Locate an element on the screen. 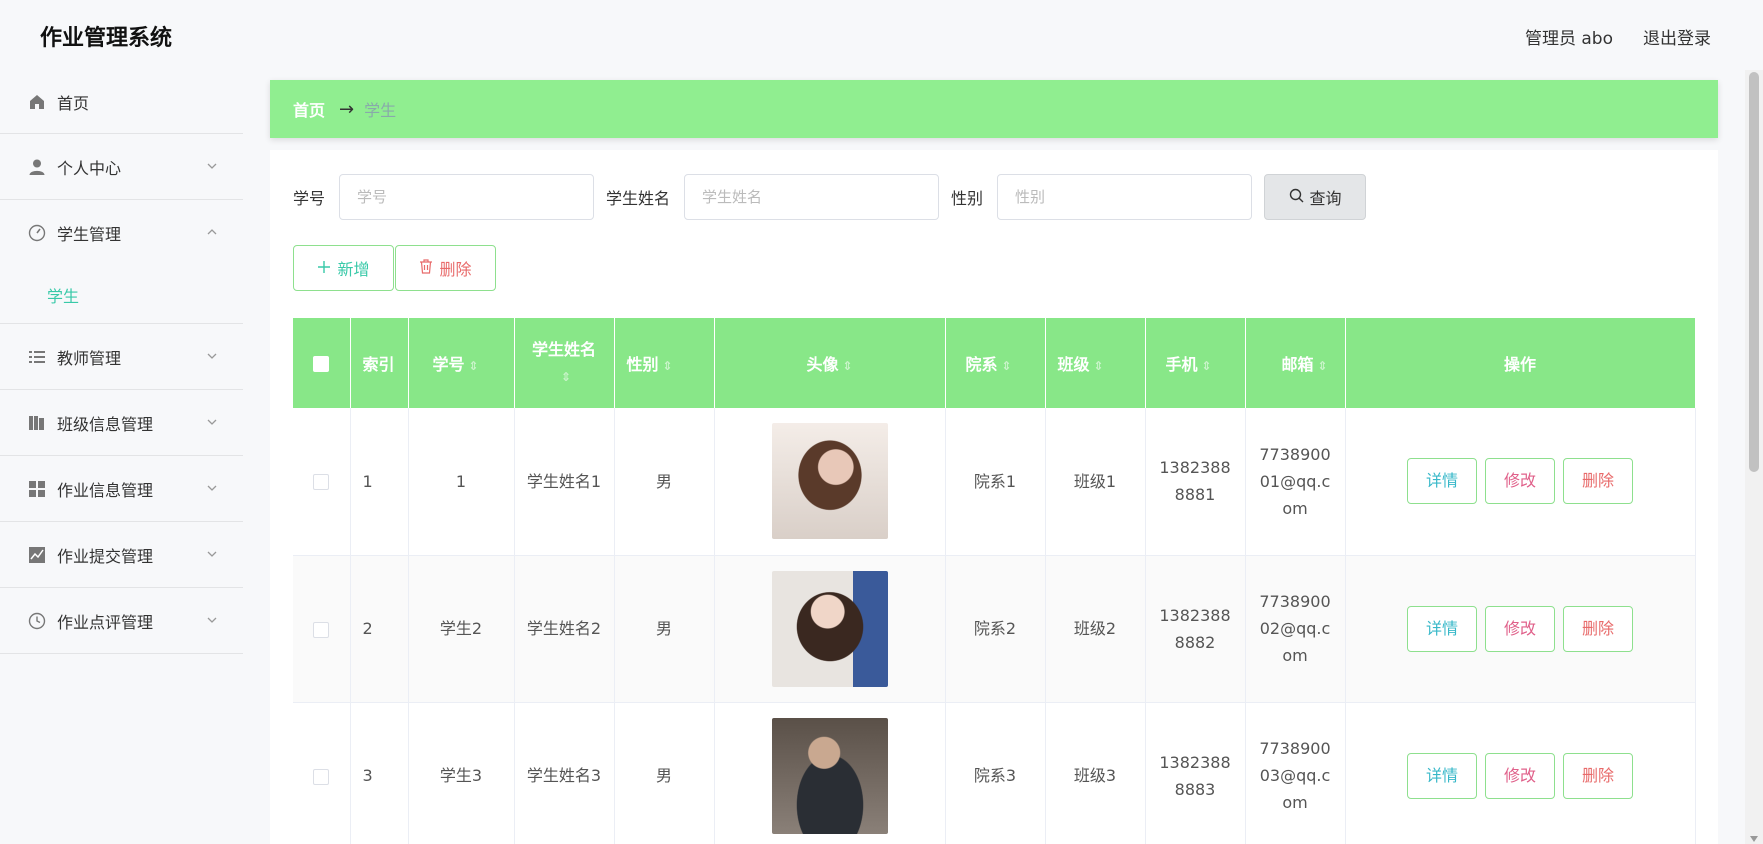  scroll-down-icon is located at coordinates (1754, 839).